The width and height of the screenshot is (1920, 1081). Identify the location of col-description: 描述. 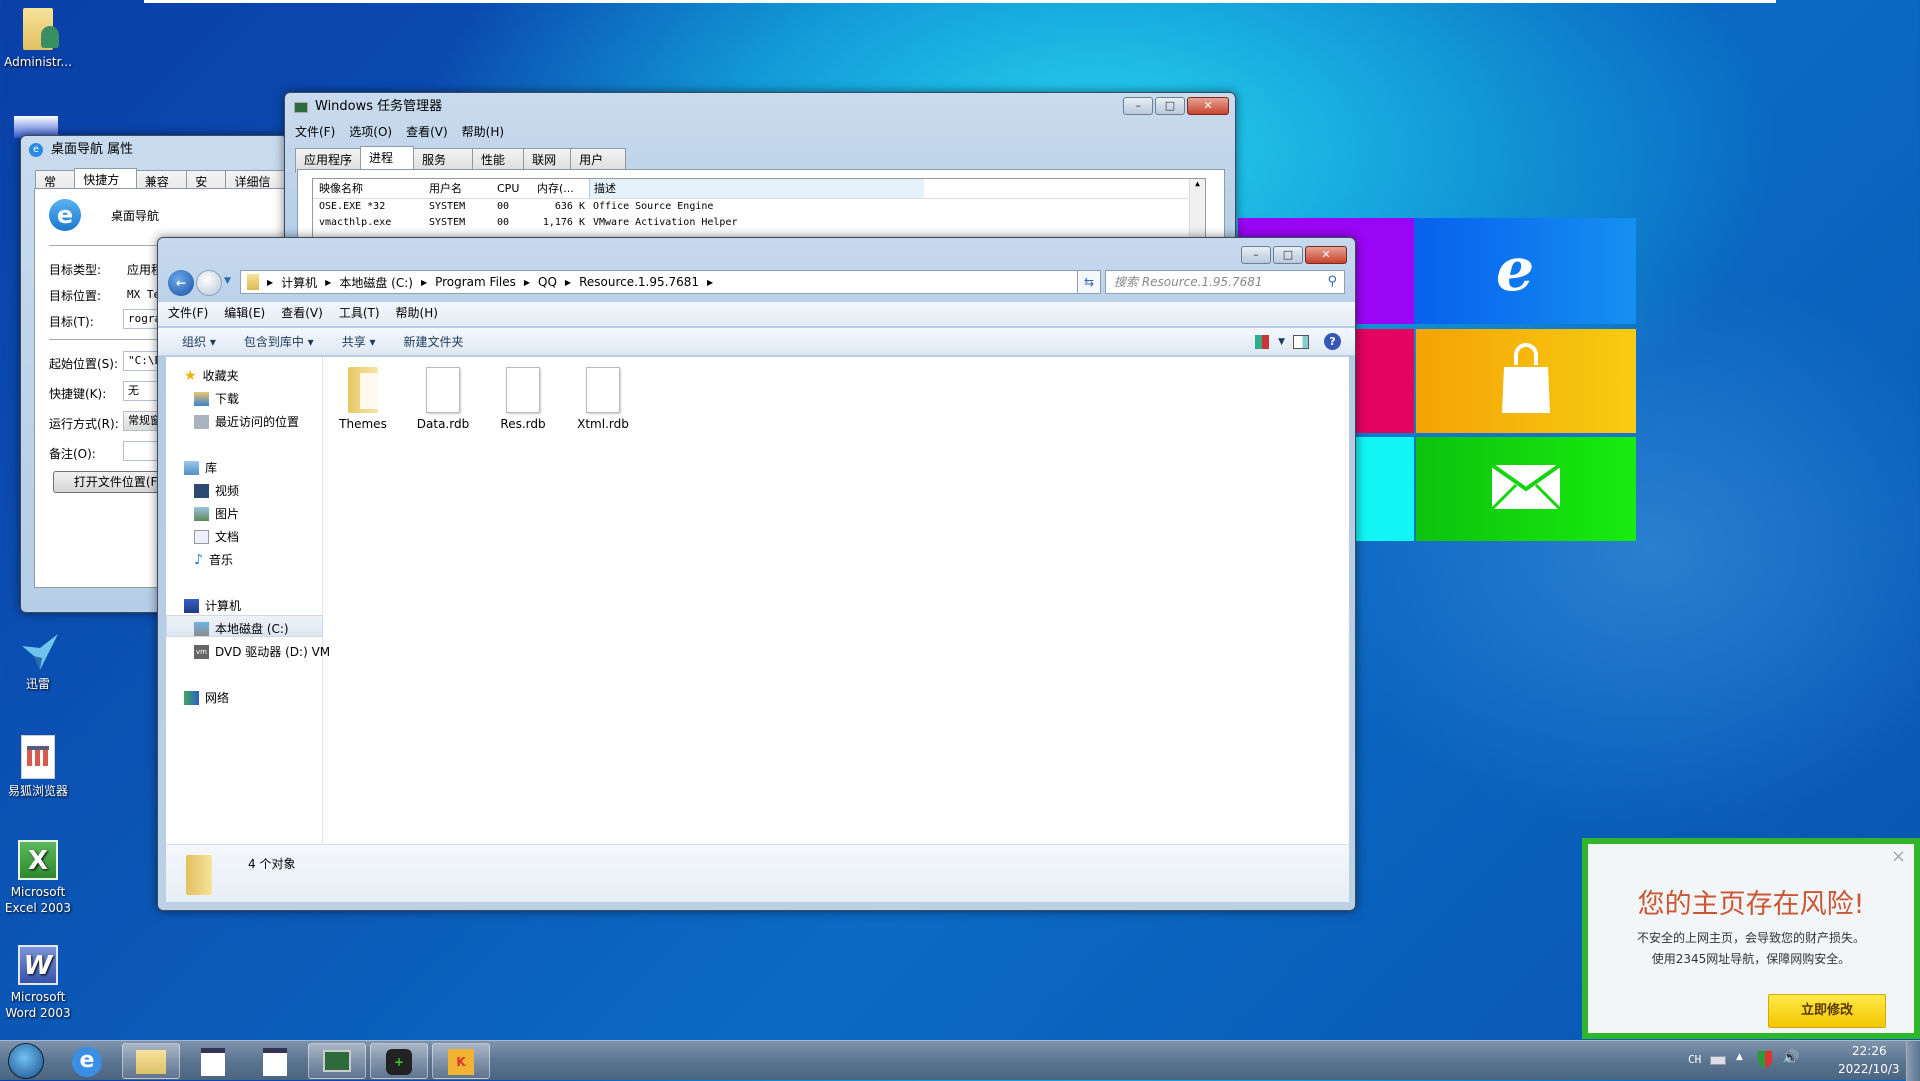
(756, 188).